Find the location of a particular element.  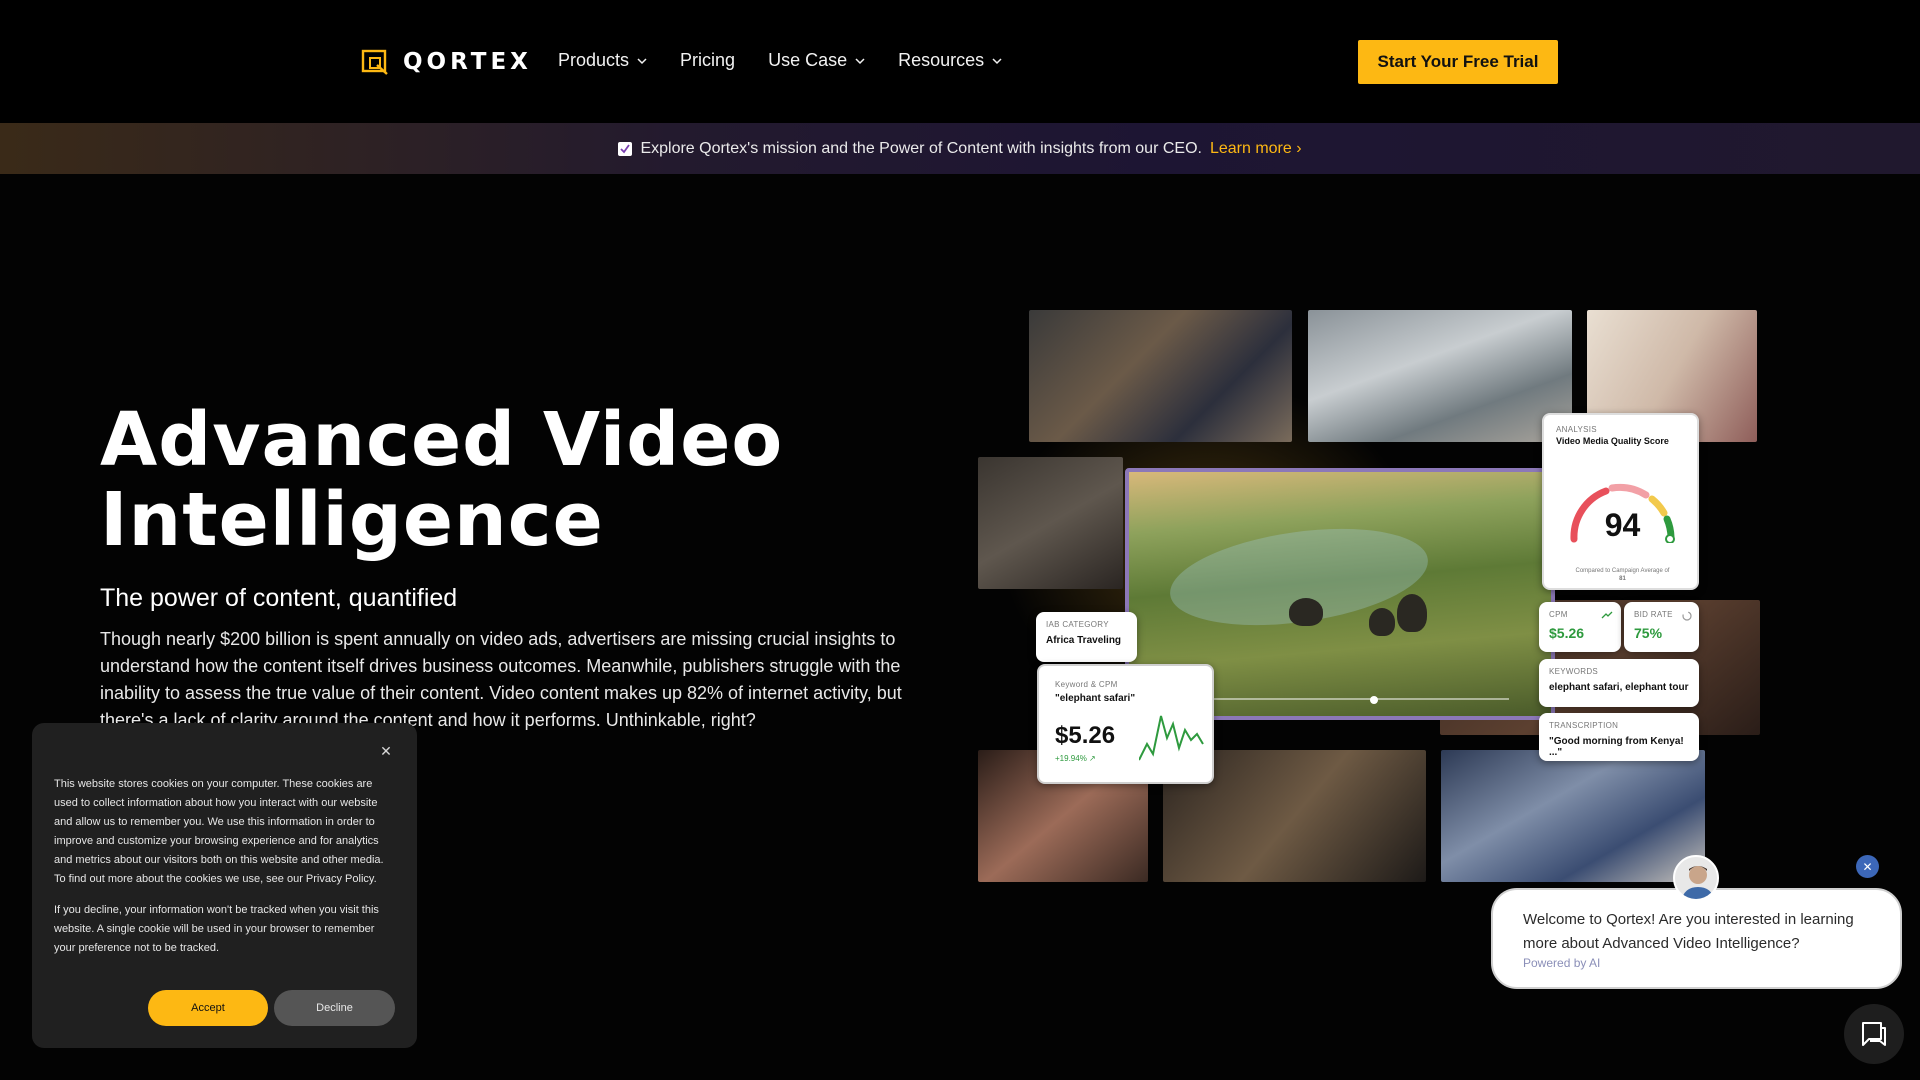

sparkline-icon is located at coordinates (1171, 738).